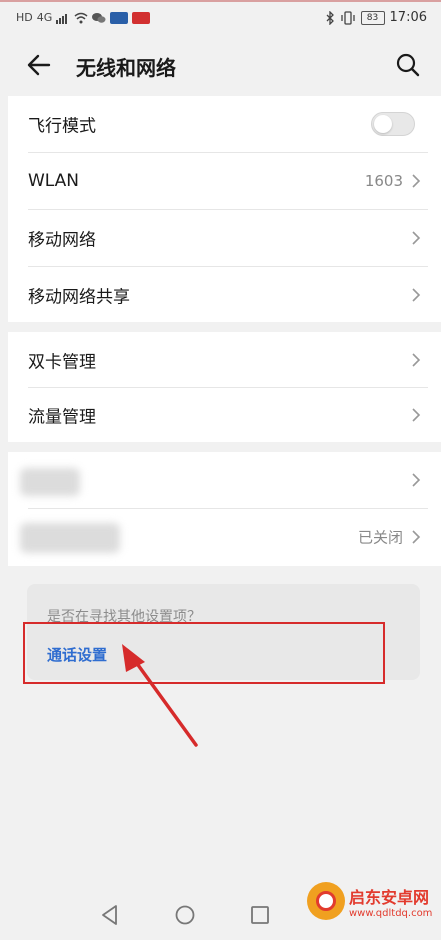  Describe the element at coordinates (383, 124) in the screenshot. I see `toggle-knob` at that location.